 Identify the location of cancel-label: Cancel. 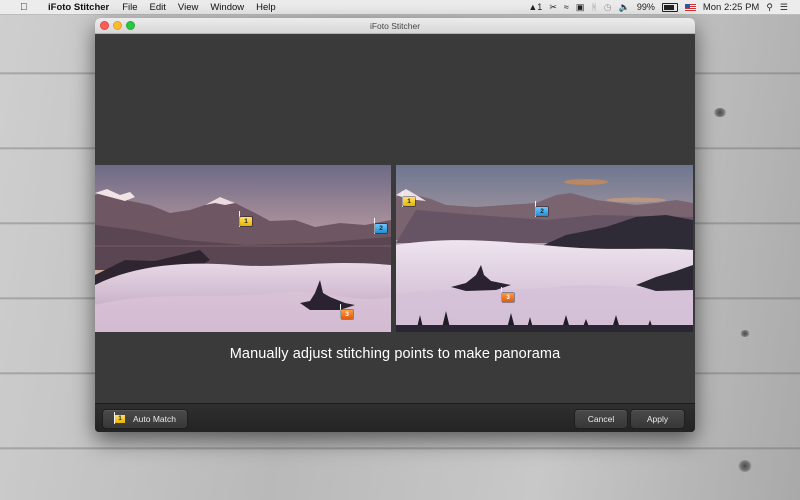
(601, 419).